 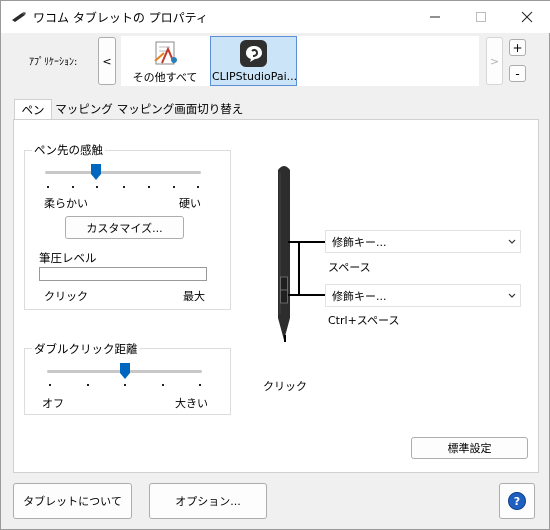 I want to click on all-applications-icon, so click(x=165, y=53).